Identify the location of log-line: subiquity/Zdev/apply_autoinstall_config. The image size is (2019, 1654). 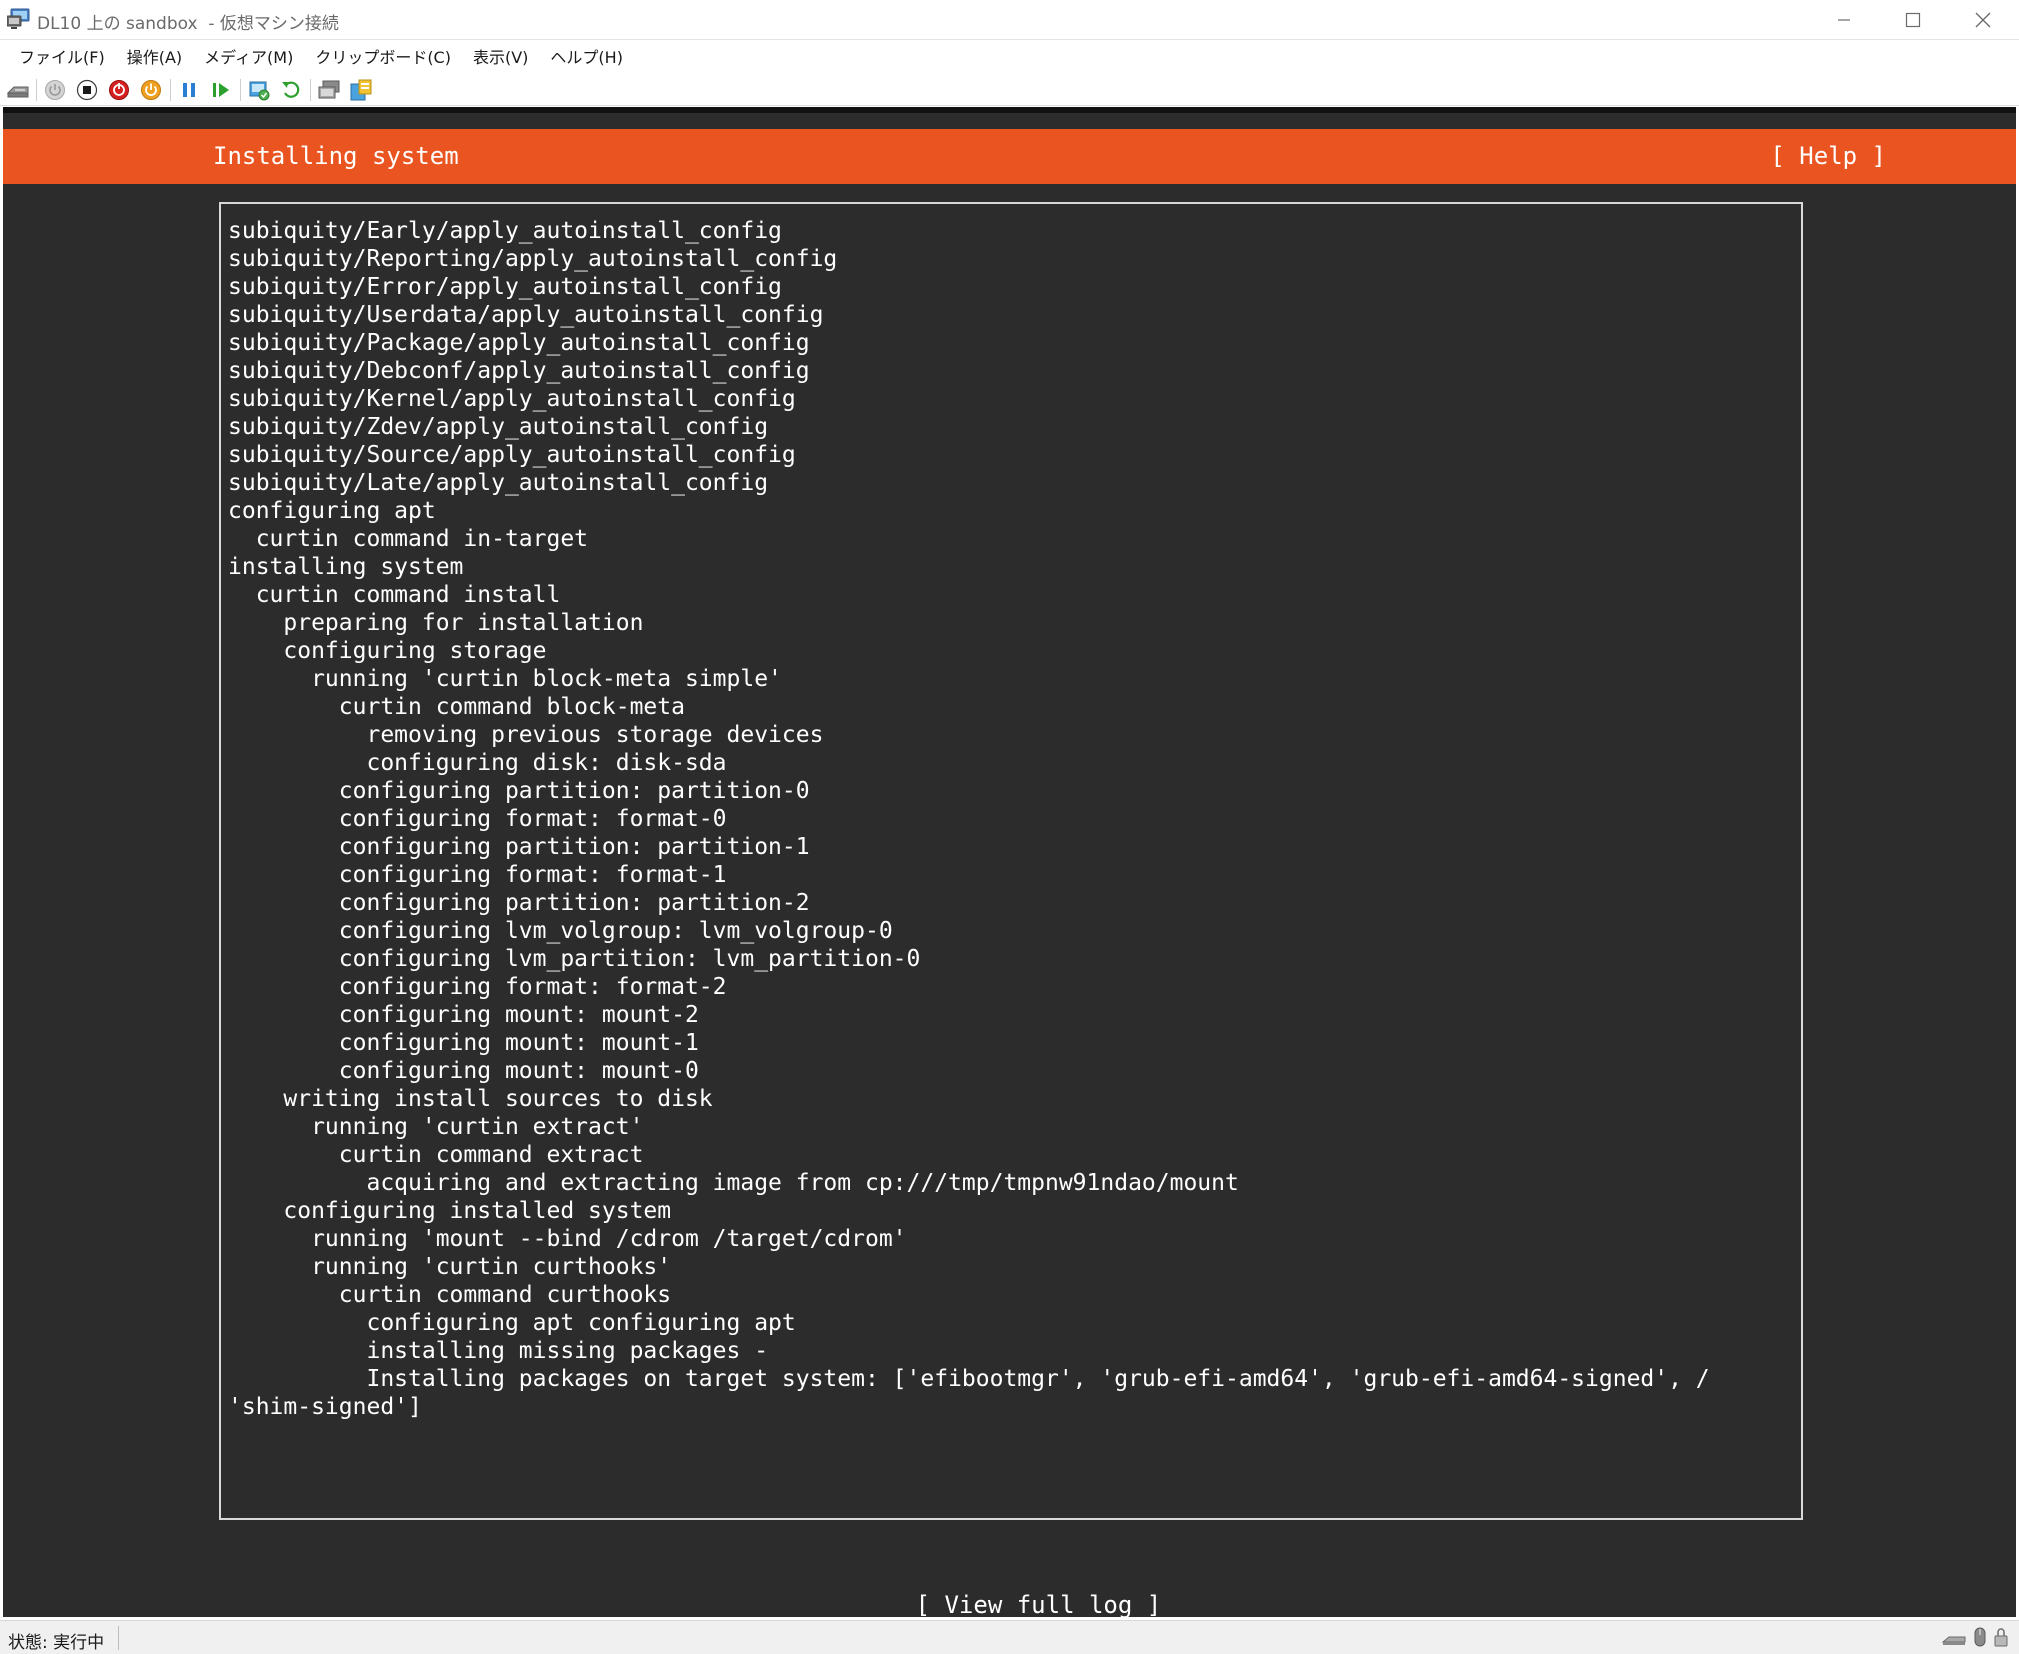
(498, 427).